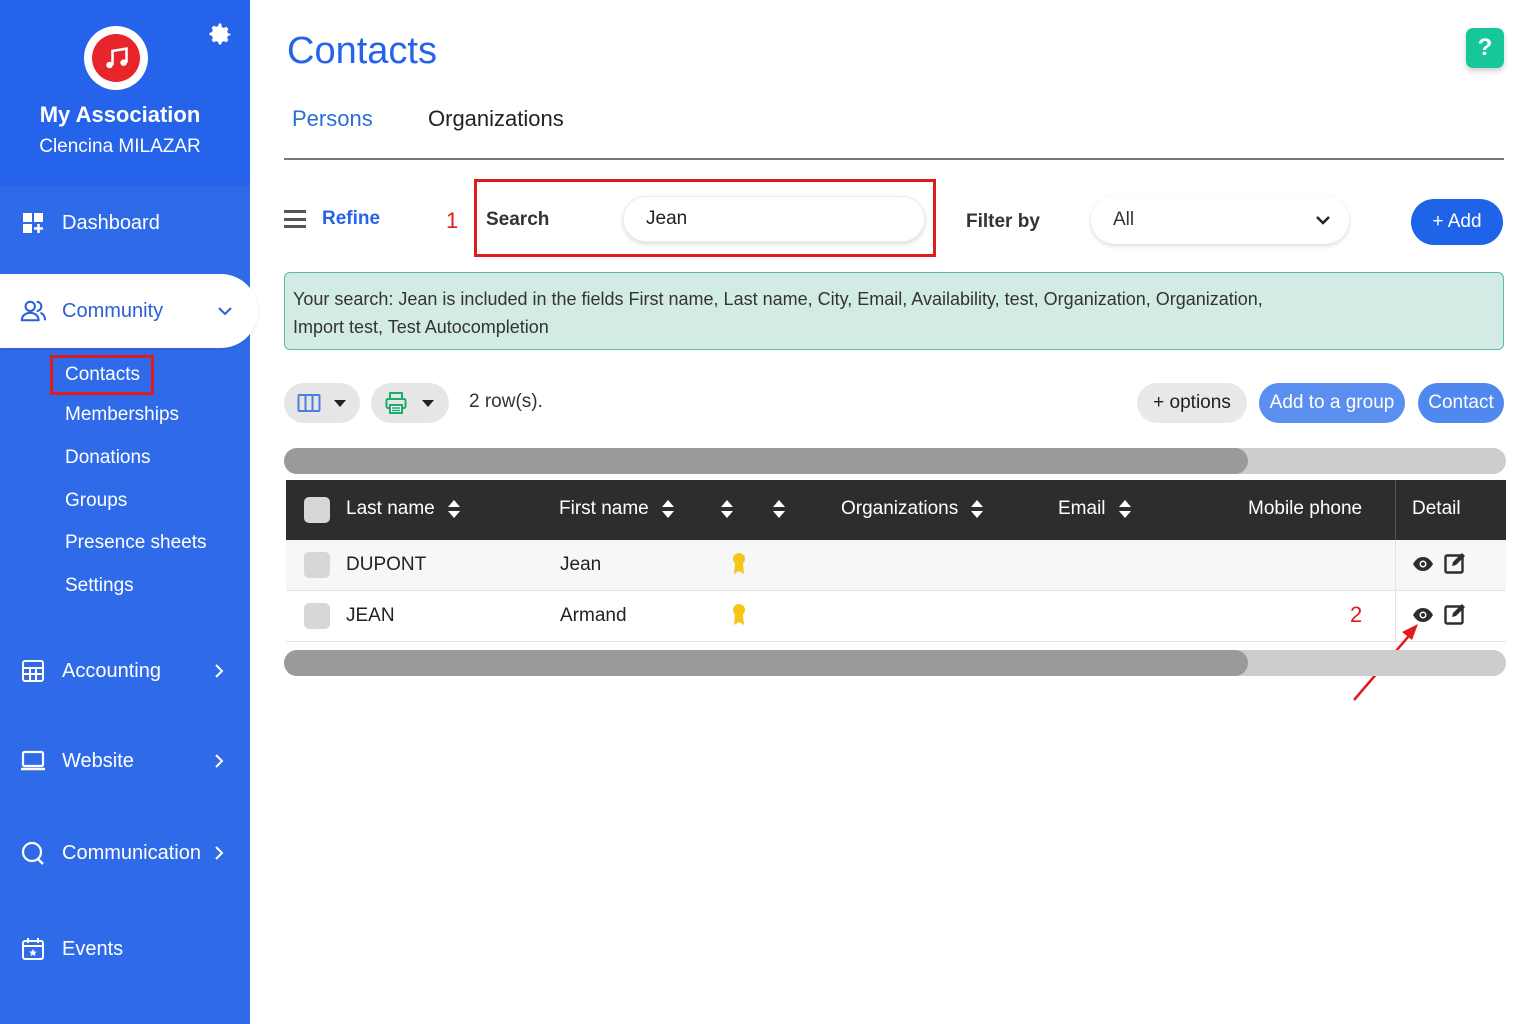 The width and height of the screenshot is (1536, 1024). I want to click on association-name: My Association, so click(120, 114).